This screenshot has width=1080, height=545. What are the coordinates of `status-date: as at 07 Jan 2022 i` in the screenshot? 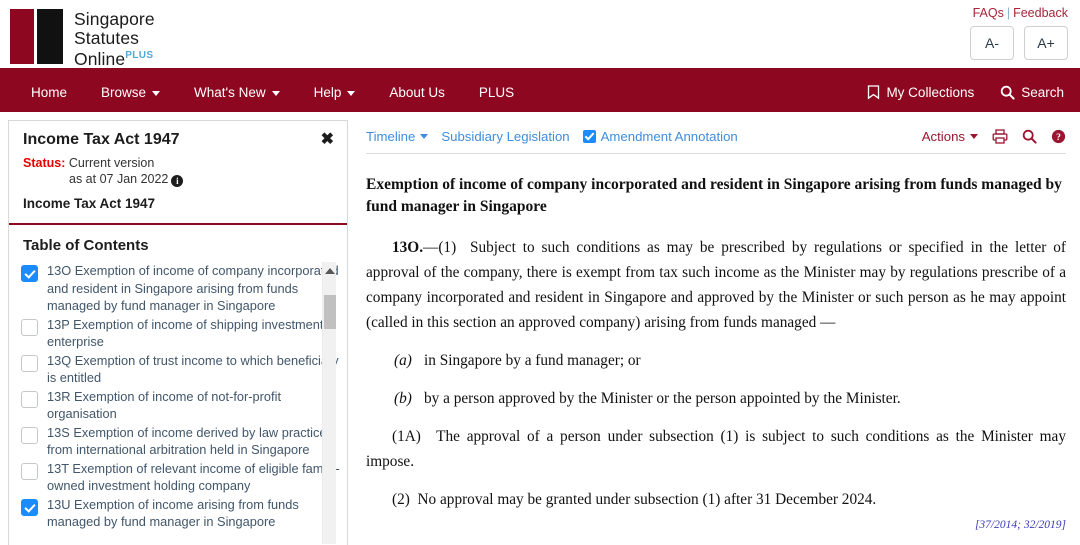 It's located at (178, 179).